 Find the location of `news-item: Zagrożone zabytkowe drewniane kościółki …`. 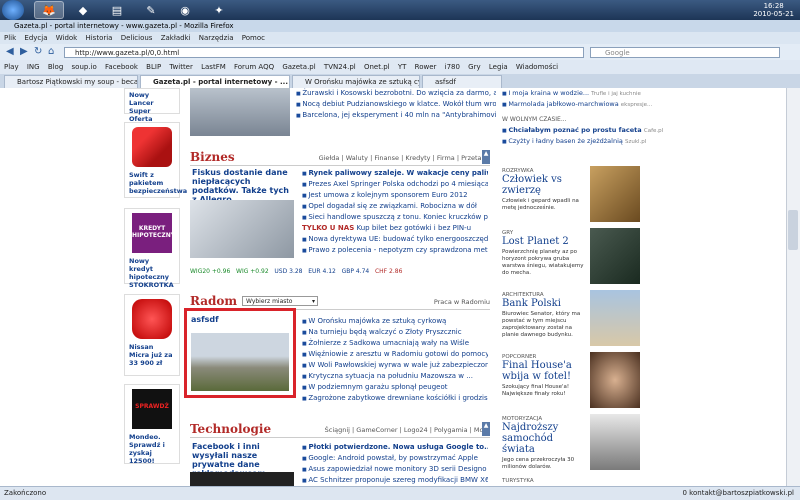

news-item: Zagrożone zabytkowe drewniane kościółki … is located at coordinates (395, 398).